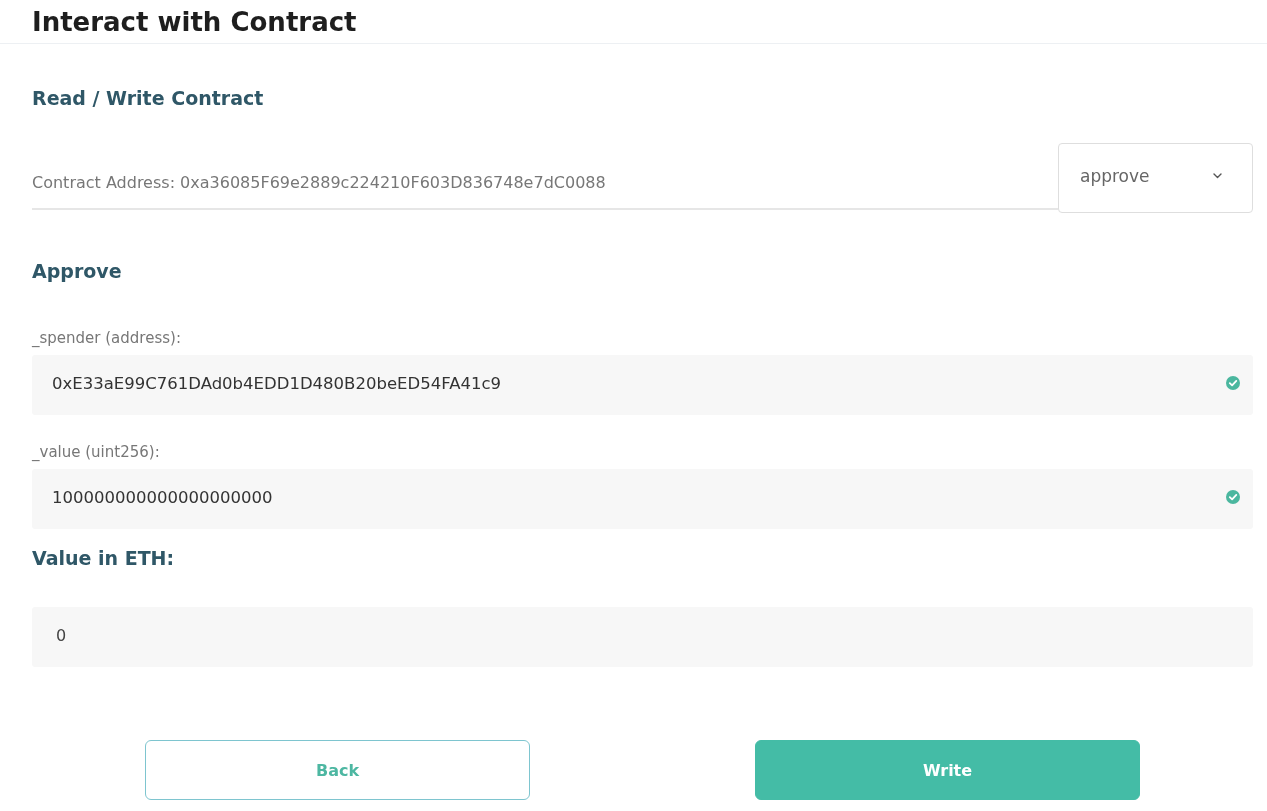 The height and width of the screenshot is (811, 1267). Describe the element at coordinates (642, 637) in the screenshot. I see `value-input: 0` at that location.